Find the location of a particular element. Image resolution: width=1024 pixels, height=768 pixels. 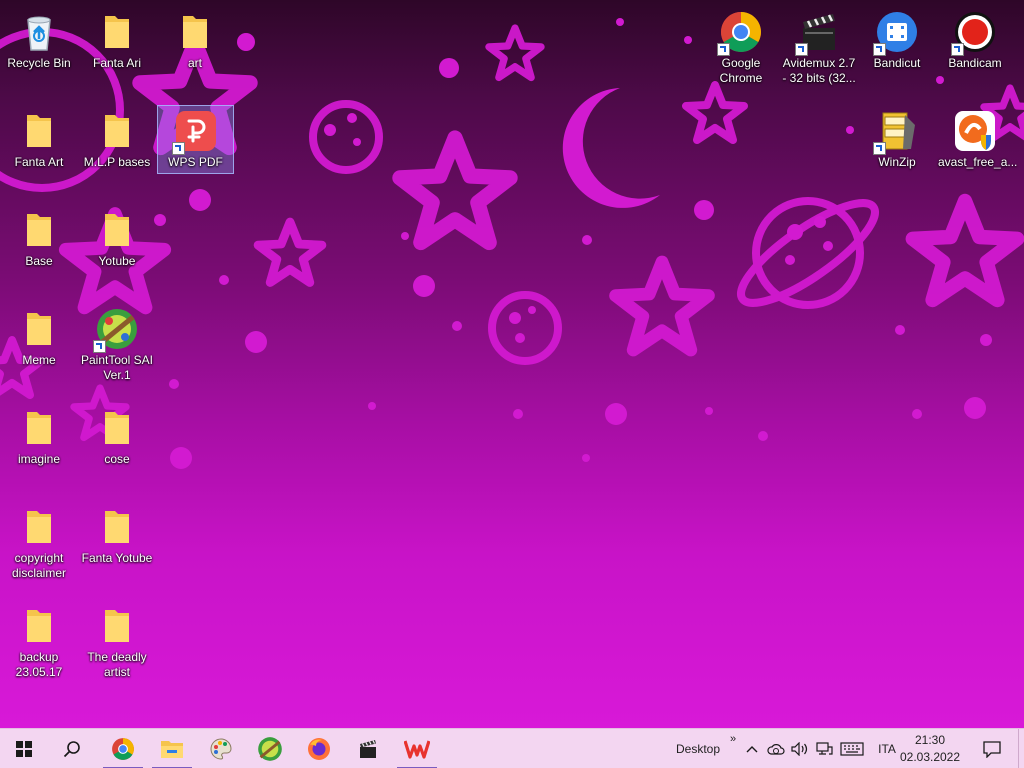

desktop-icon-label: The deadly artist is located at coordinates (117, 664).